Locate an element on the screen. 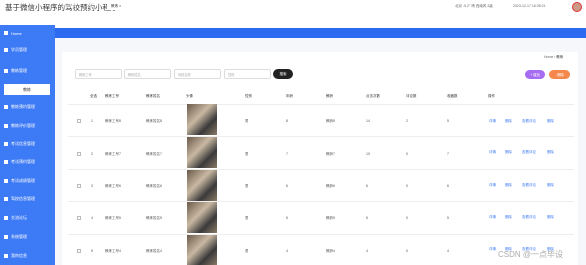  age: 6 is located at coordinates (287, 186).